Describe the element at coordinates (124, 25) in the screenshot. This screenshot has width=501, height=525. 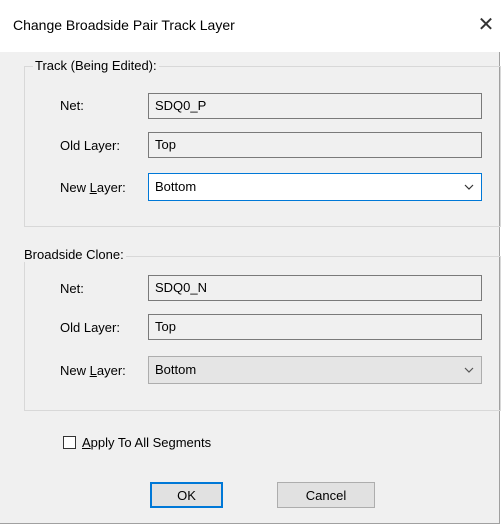
I see `dialog-title: Change Broadside Pair Track Layer` at that location.